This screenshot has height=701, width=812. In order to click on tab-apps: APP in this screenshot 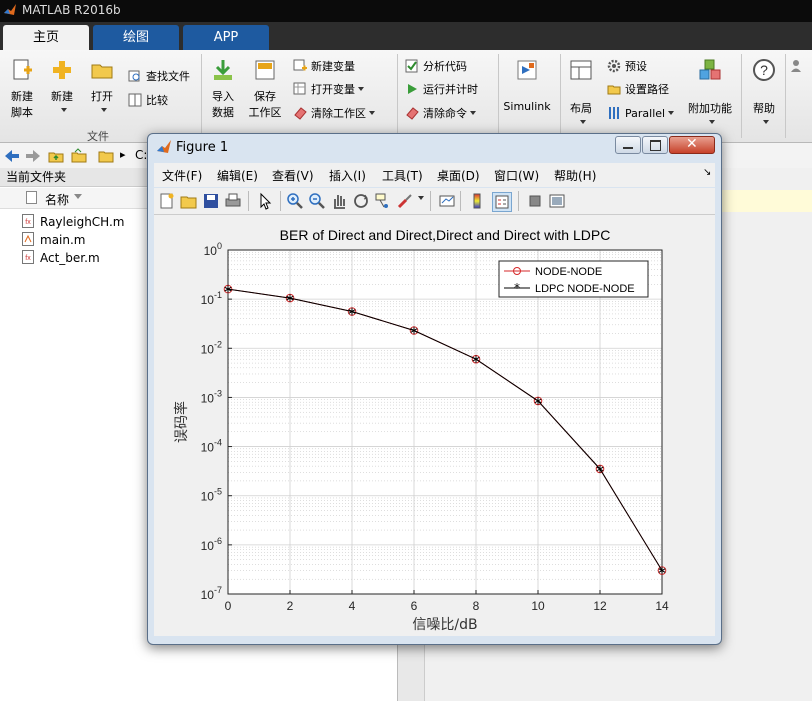, I will do `click(226, 37)`.